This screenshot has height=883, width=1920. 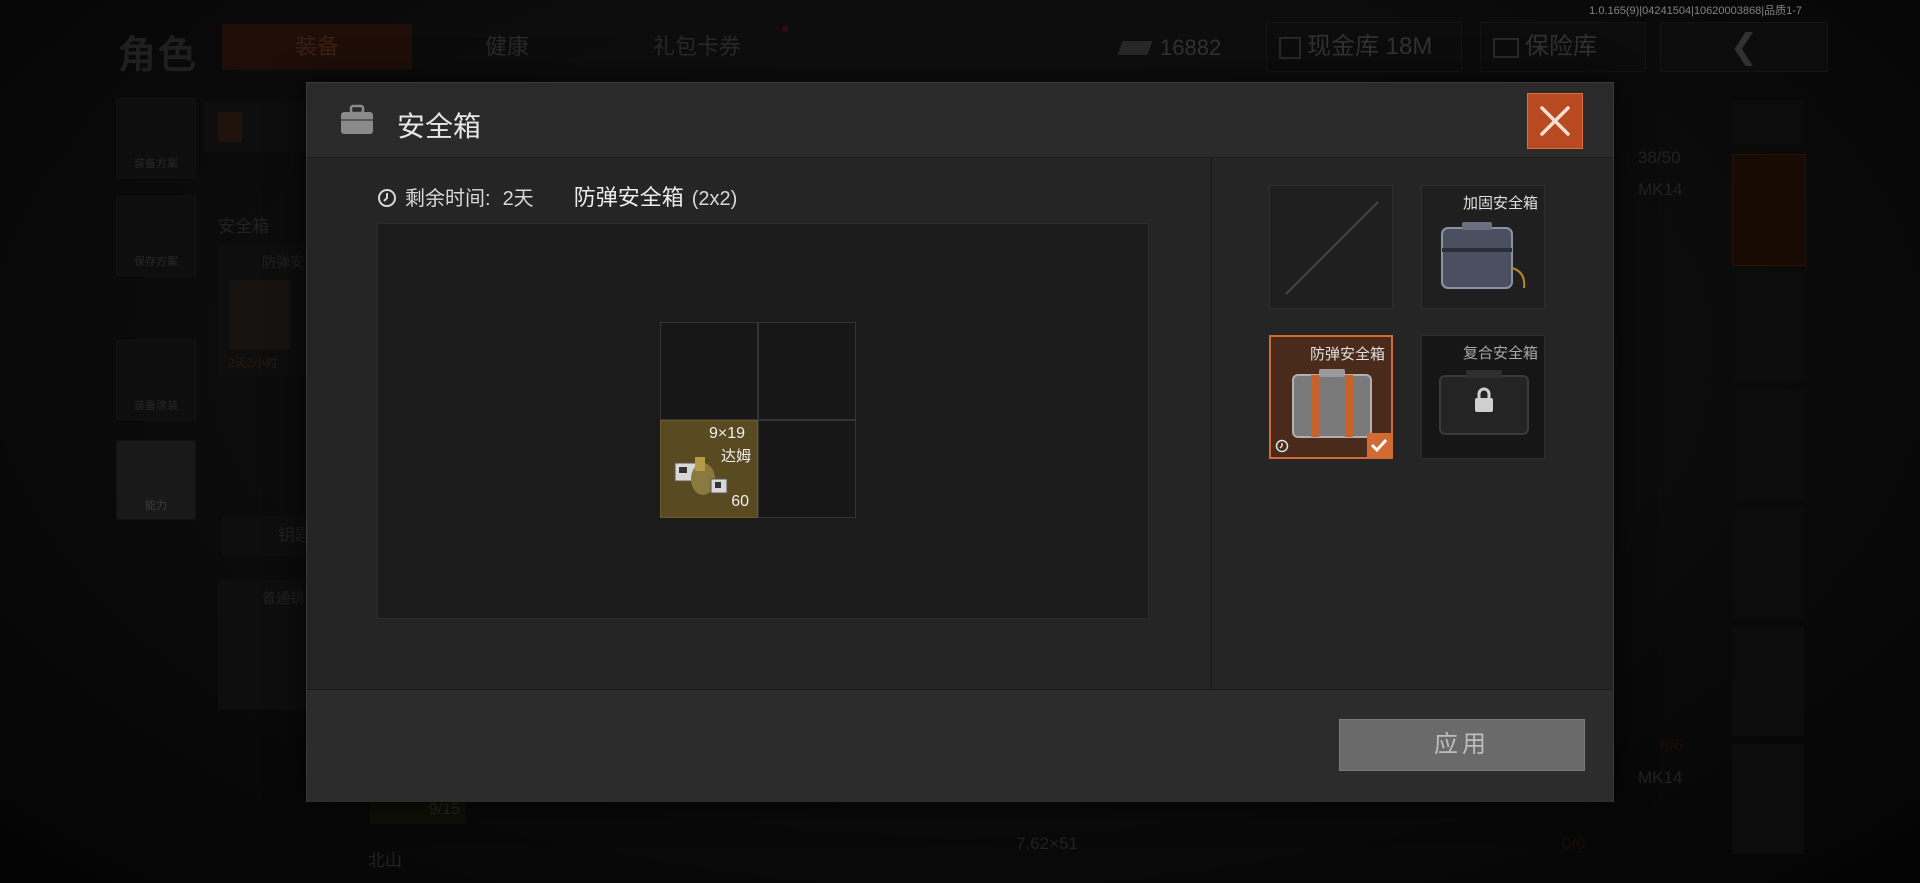 I want to click on panel-divider, so click(x=1211, y=460).